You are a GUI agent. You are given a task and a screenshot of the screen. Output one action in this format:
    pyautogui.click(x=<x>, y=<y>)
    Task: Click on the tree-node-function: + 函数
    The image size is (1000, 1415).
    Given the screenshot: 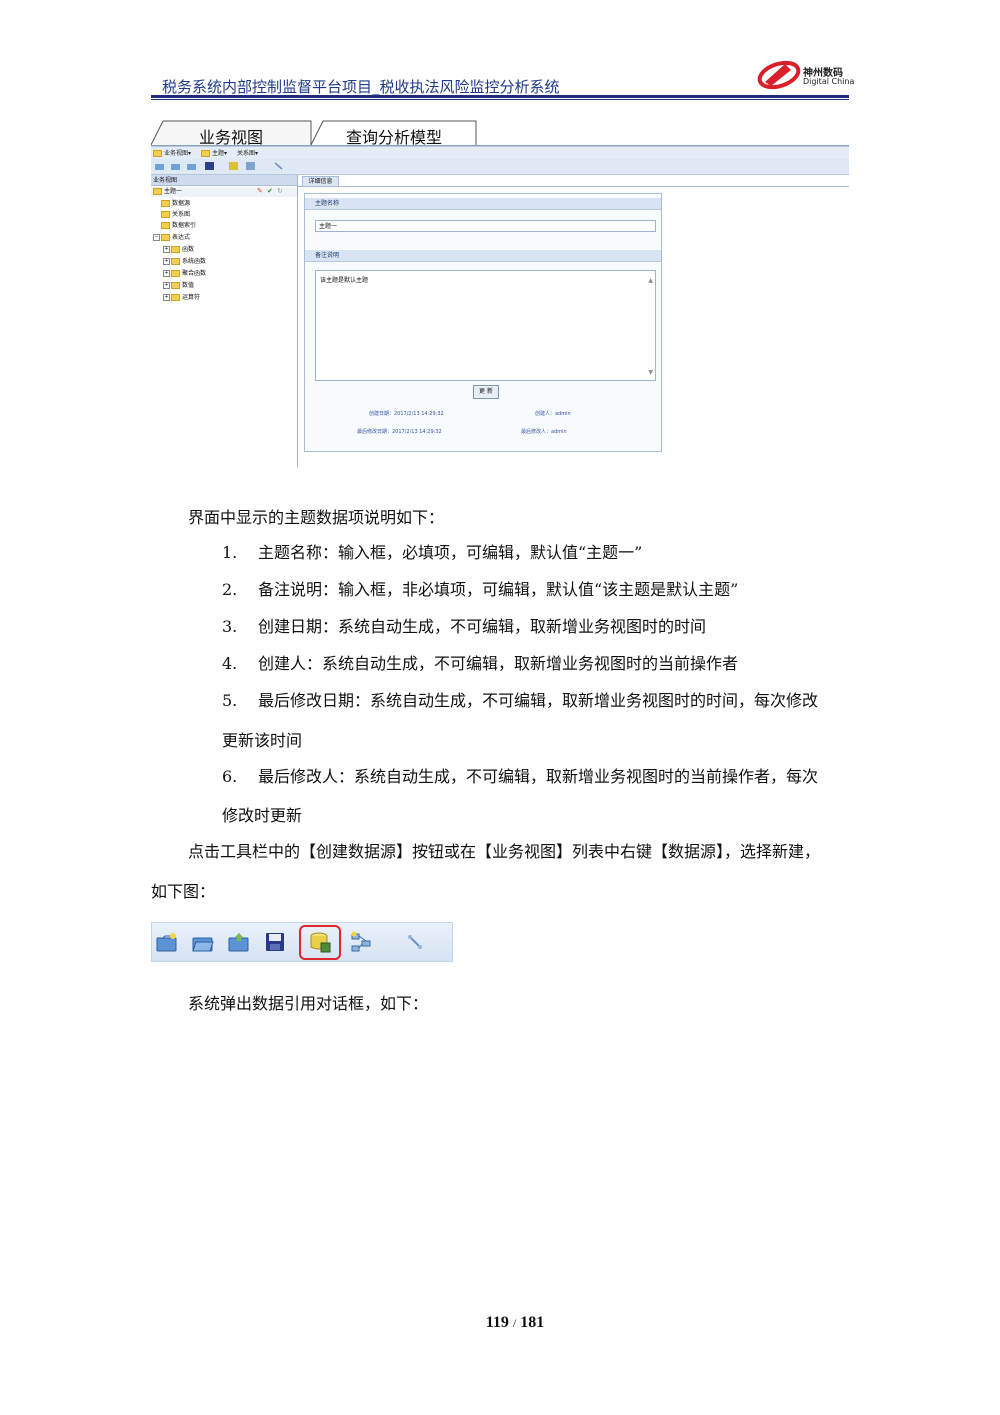 What is the action you would take?
    pyautogui.click(x=178, y=250)
    